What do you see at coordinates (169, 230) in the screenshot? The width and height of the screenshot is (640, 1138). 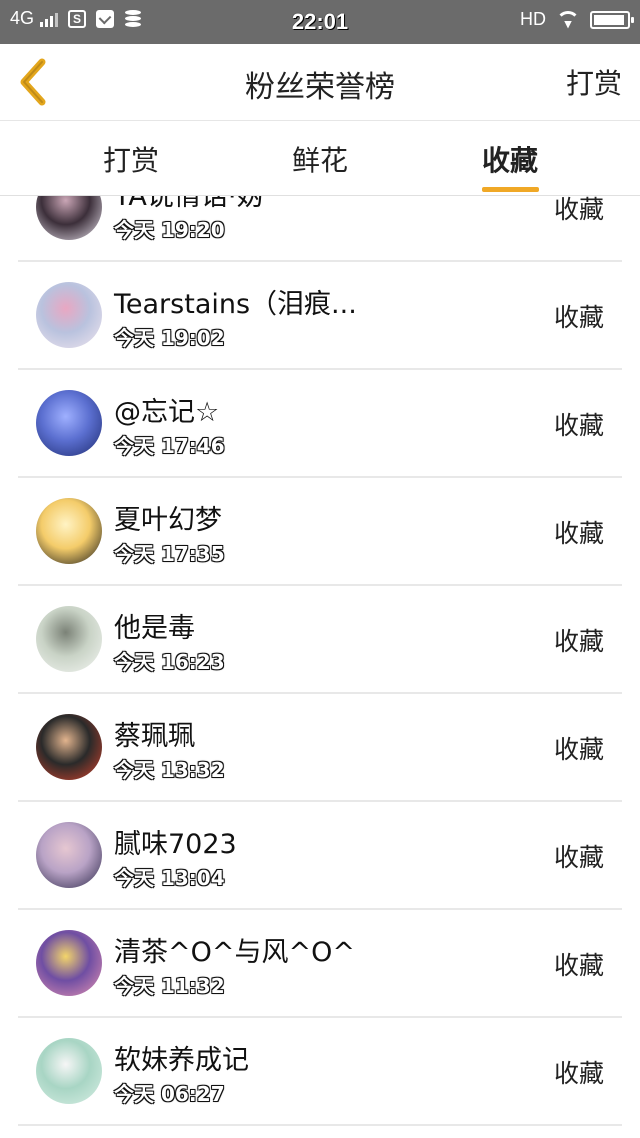 I see `record-time: 今天 19:20` at bounding box center [169, 230].